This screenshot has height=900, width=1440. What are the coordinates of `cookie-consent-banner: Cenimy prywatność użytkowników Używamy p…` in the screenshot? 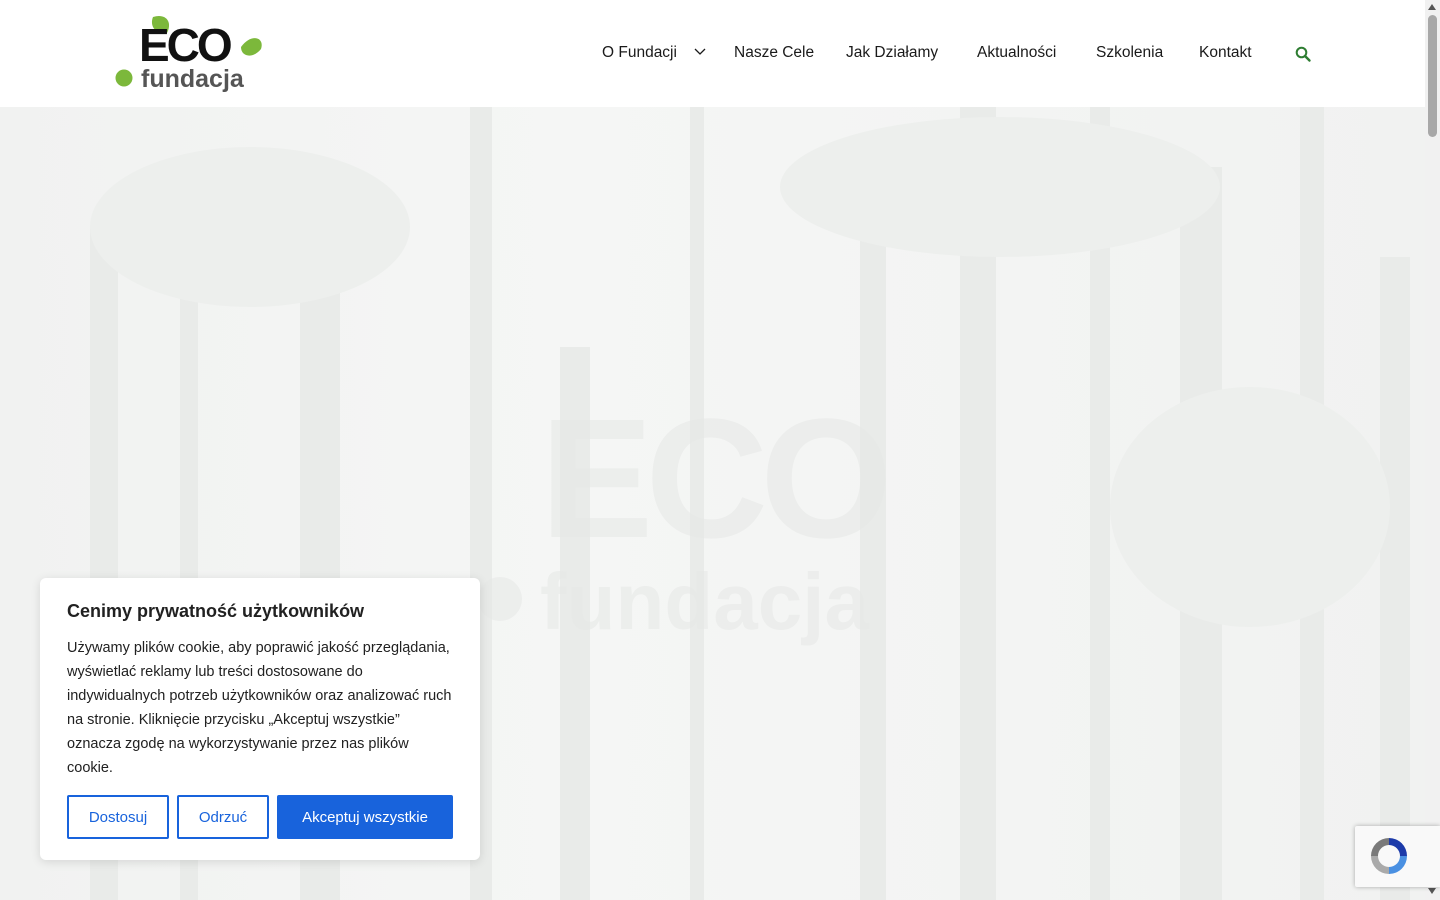 It's located at (260, 719).